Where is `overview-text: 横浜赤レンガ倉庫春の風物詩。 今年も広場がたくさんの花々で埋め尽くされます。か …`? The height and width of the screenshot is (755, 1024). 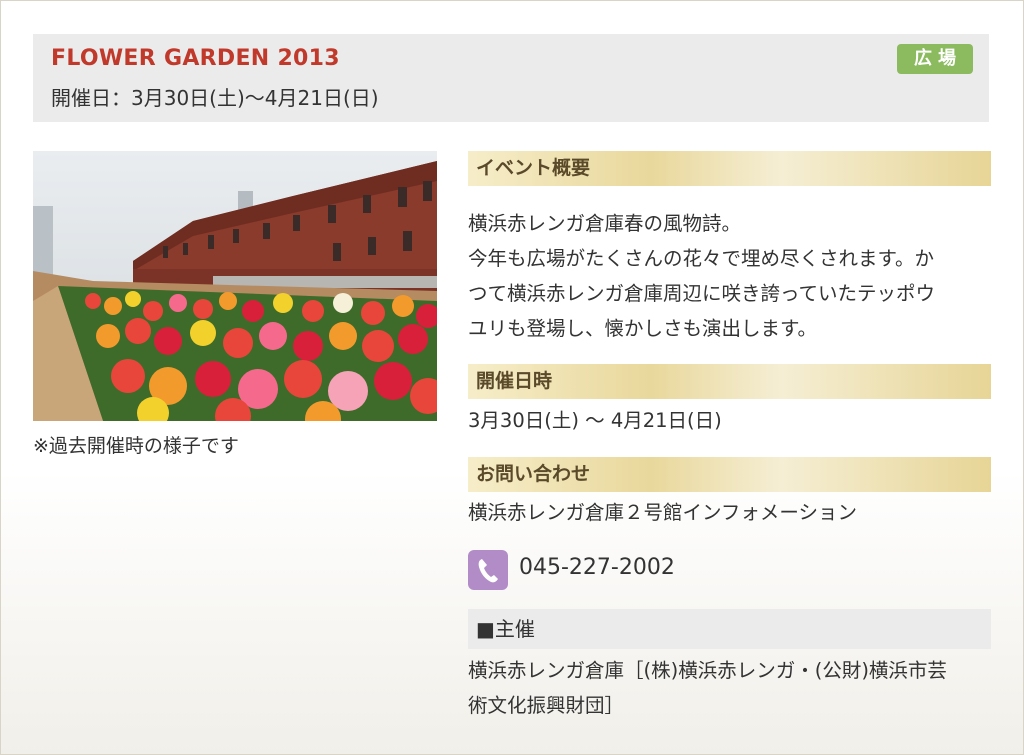
overview-text: 横浜赤レンガ倉庫春の風物詩。 今年も広場がたくさんの花々で埋め尽くされます。か … is located at coordinates (701, 276).